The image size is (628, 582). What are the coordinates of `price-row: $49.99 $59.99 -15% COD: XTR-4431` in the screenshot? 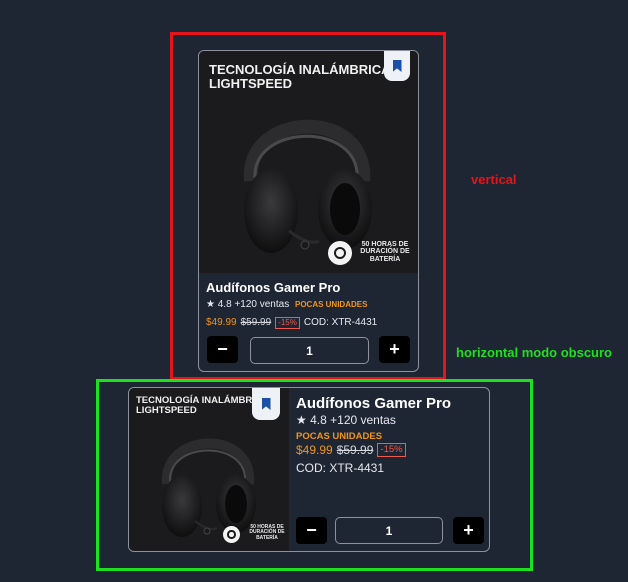 It's located at (291, 323).